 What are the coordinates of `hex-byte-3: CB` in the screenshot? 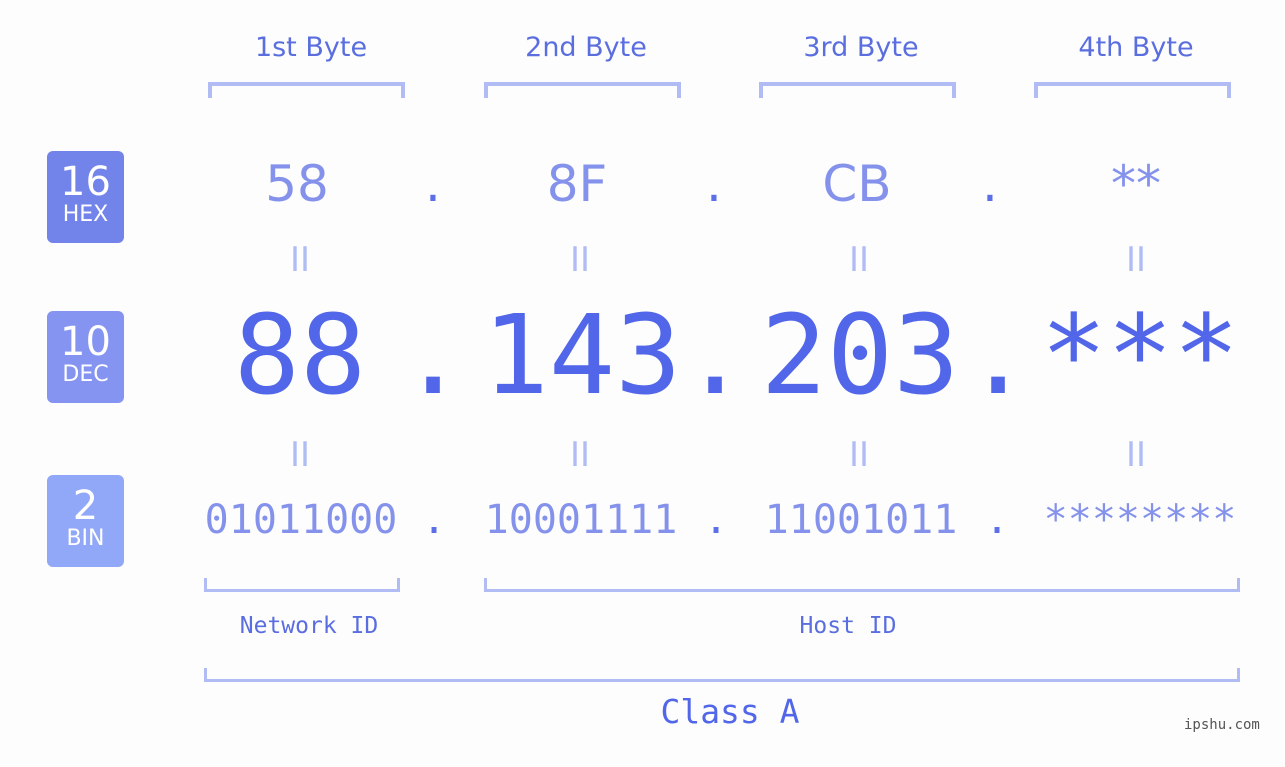 It's located at (857, 184).